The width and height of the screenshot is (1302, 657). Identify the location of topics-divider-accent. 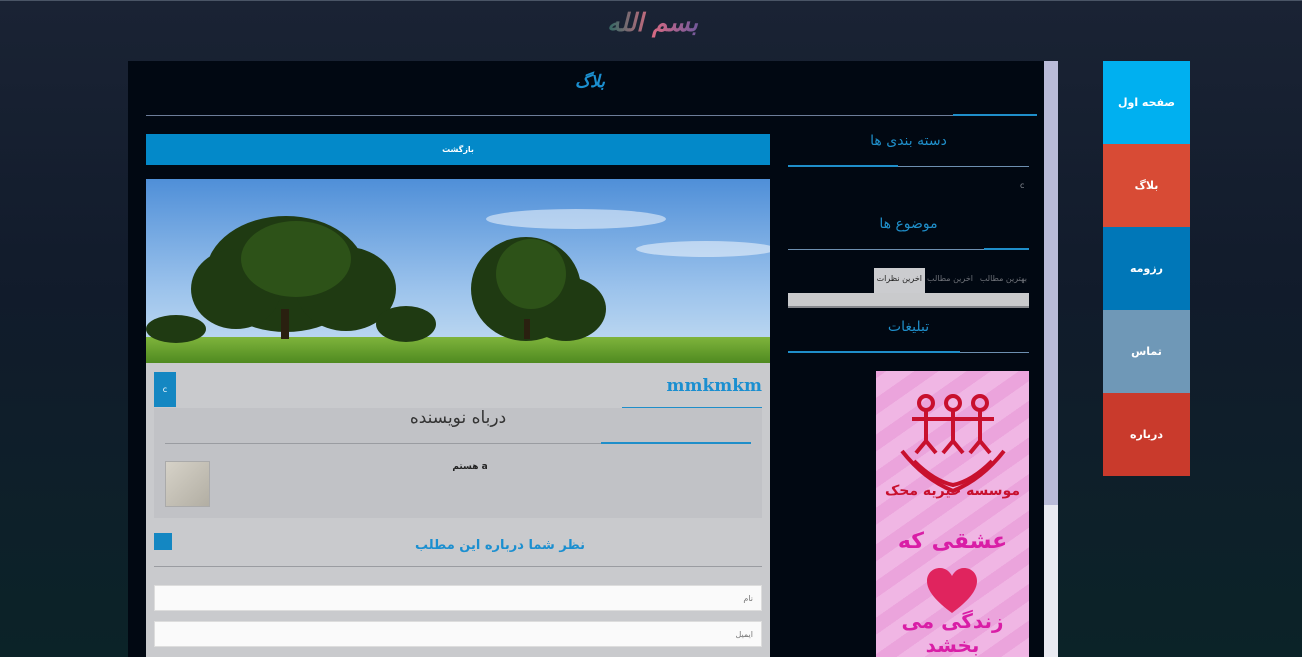
(1006, 249).